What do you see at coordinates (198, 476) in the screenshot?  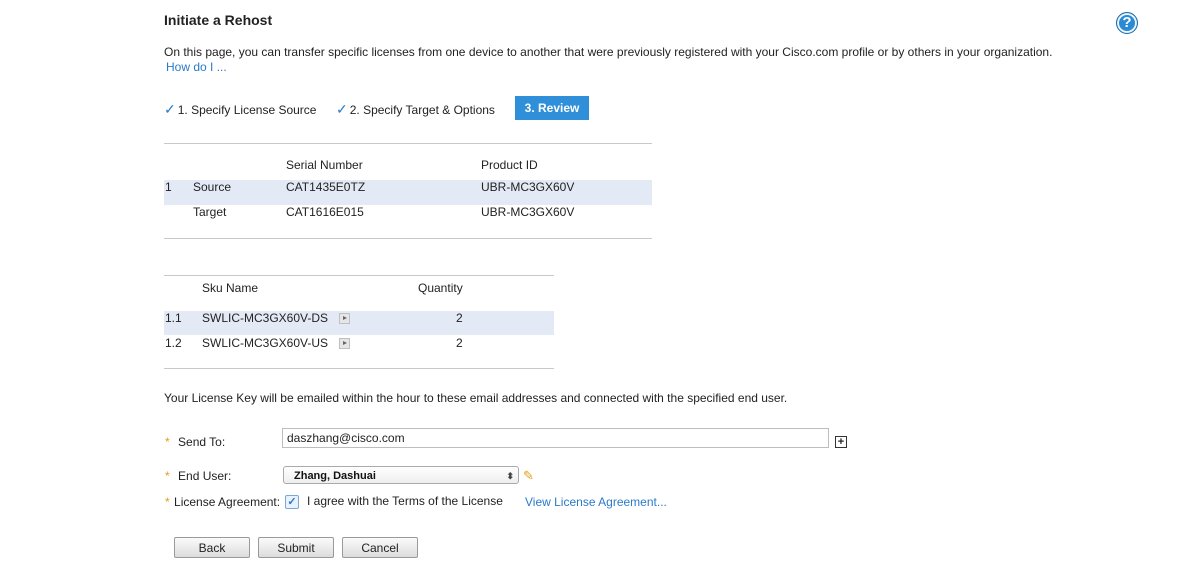 I see `end-user-label: * End User:` at bounding box center [198, 476].